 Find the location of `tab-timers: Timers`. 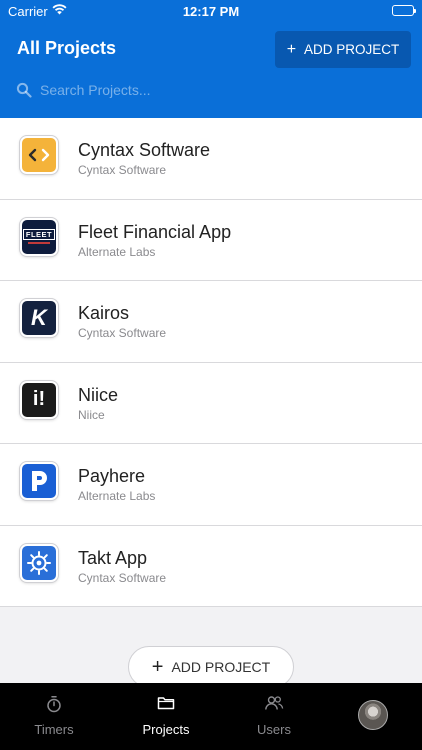

tab-timers: Timers is located at coordinates (54, 716).